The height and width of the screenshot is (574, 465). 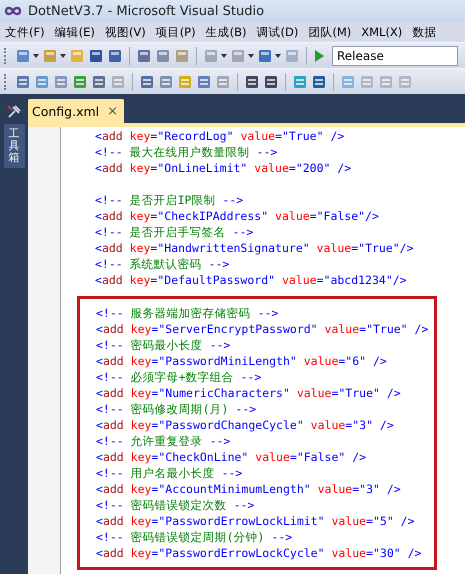 I want to click on window-title: DotNetV3.7 - Microsoft Visual Studio, so click(x=146, y=11).